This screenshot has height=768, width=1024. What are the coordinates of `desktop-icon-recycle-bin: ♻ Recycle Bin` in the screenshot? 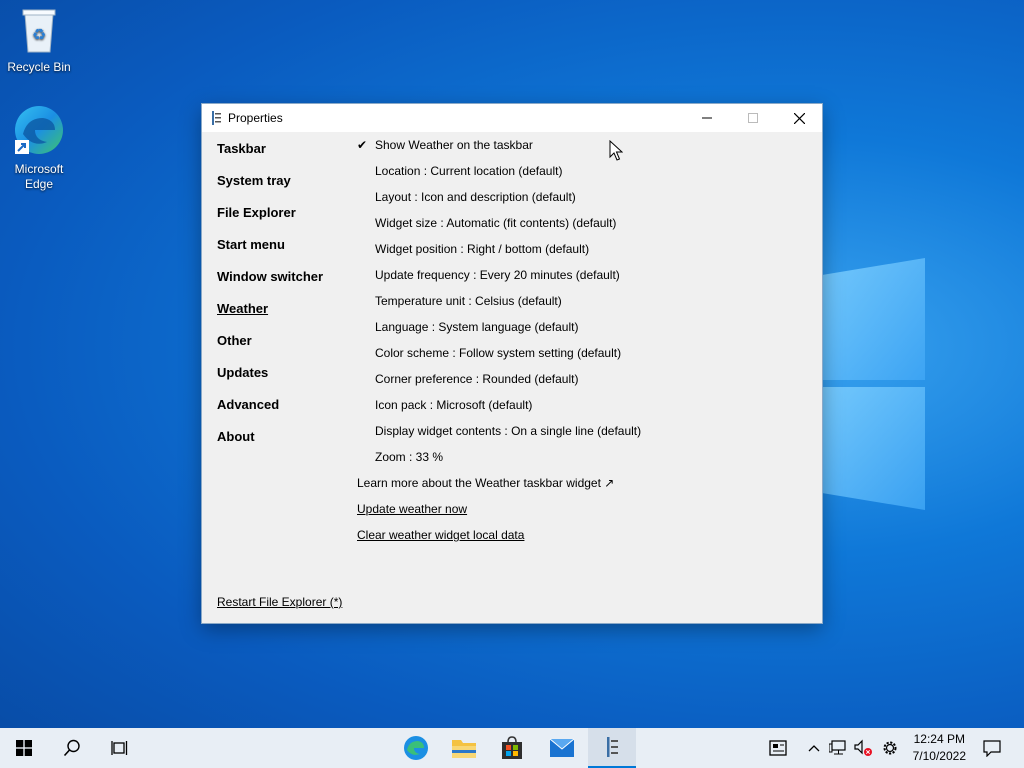 It's located at (39, 40).